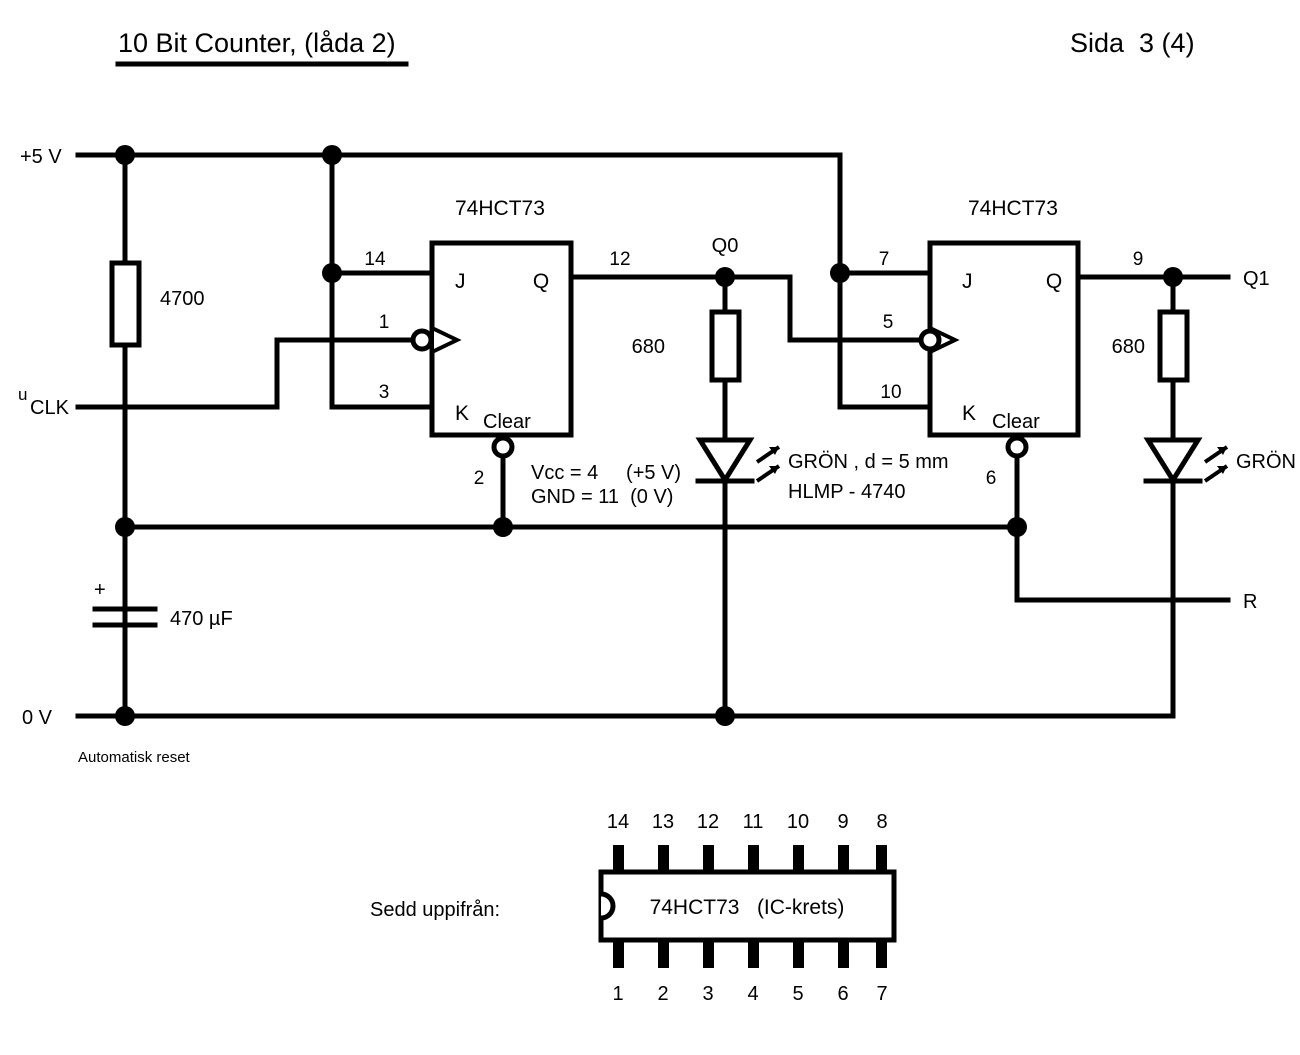 Image resolution: width=1300 pixels, height=1055 pixels. I want to click on package-pin-number: 11, so click(753, 822).